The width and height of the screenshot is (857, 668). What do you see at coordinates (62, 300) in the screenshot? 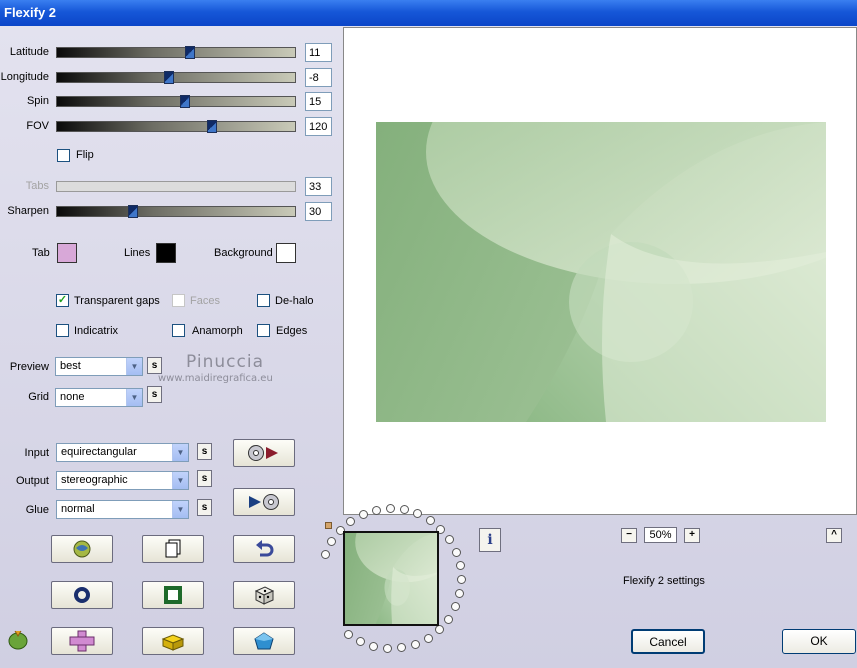
I see `transparent-gaps-checkbox: ✓` at bounding box center [62, 300].